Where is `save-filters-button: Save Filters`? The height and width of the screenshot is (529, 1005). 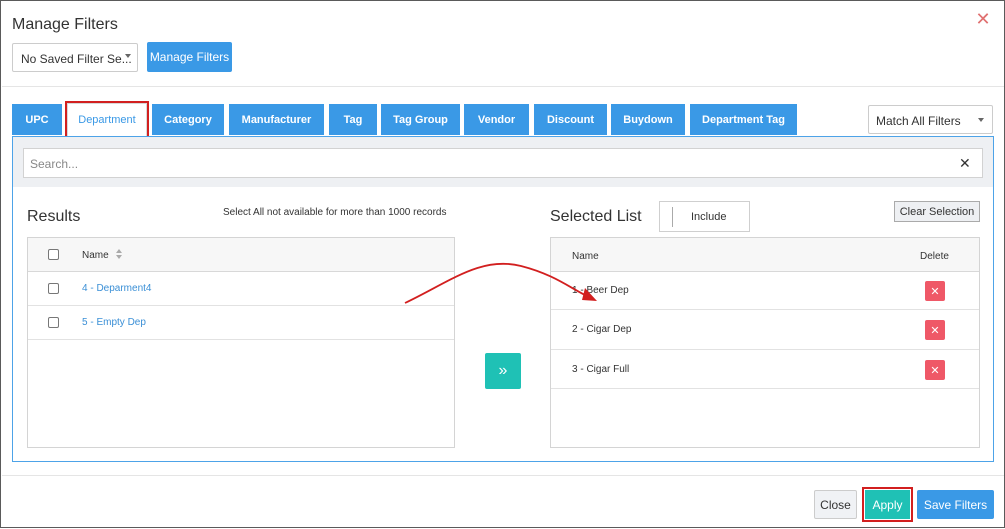
save-filters-button: Save Filters is located at coordinates (955, 504).